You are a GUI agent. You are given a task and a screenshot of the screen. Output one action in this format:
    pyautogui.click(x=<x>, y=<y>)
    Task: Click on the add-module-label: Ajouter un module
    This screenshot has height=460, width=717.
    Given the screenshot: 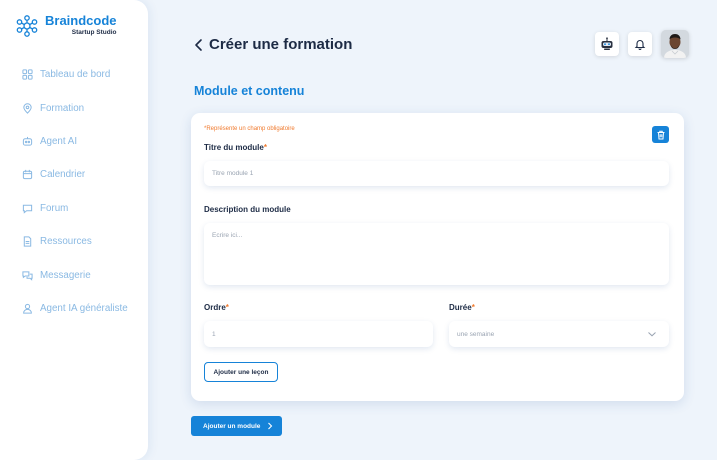 What is the action you would take?
    pyautogui.click(x=232, y=426)
    